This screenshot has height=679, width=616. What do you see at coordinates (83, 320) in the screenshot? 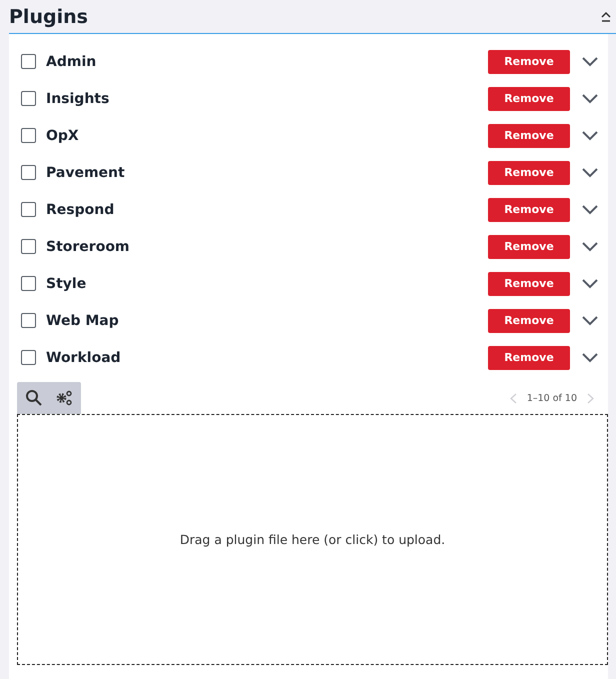
I see `plugin-name: Web Map` at bounding box center [83, 320].